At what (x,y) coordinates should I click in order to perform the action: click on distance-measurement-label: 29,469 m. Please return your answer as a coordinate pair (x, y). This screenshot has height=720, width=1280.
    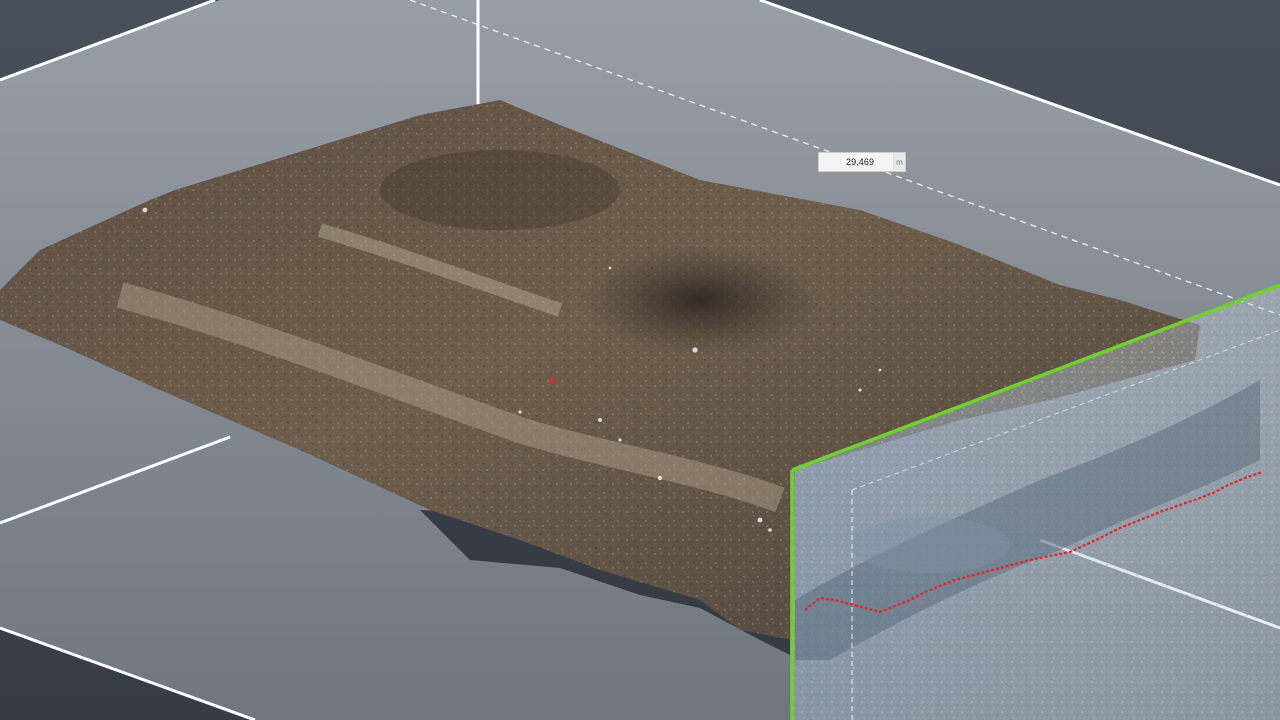
    Looking at the image, I should click on (862, 162).